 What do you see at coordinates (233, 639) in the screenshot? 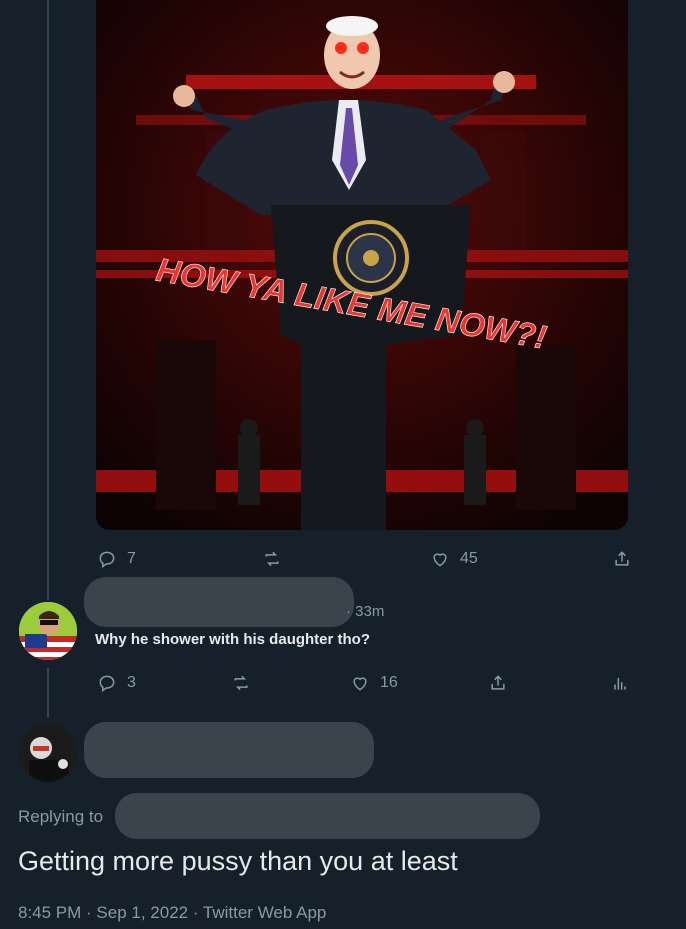
I see `reply-text: Why he shower with his daughter tho?` at bounding box center [233, 639].